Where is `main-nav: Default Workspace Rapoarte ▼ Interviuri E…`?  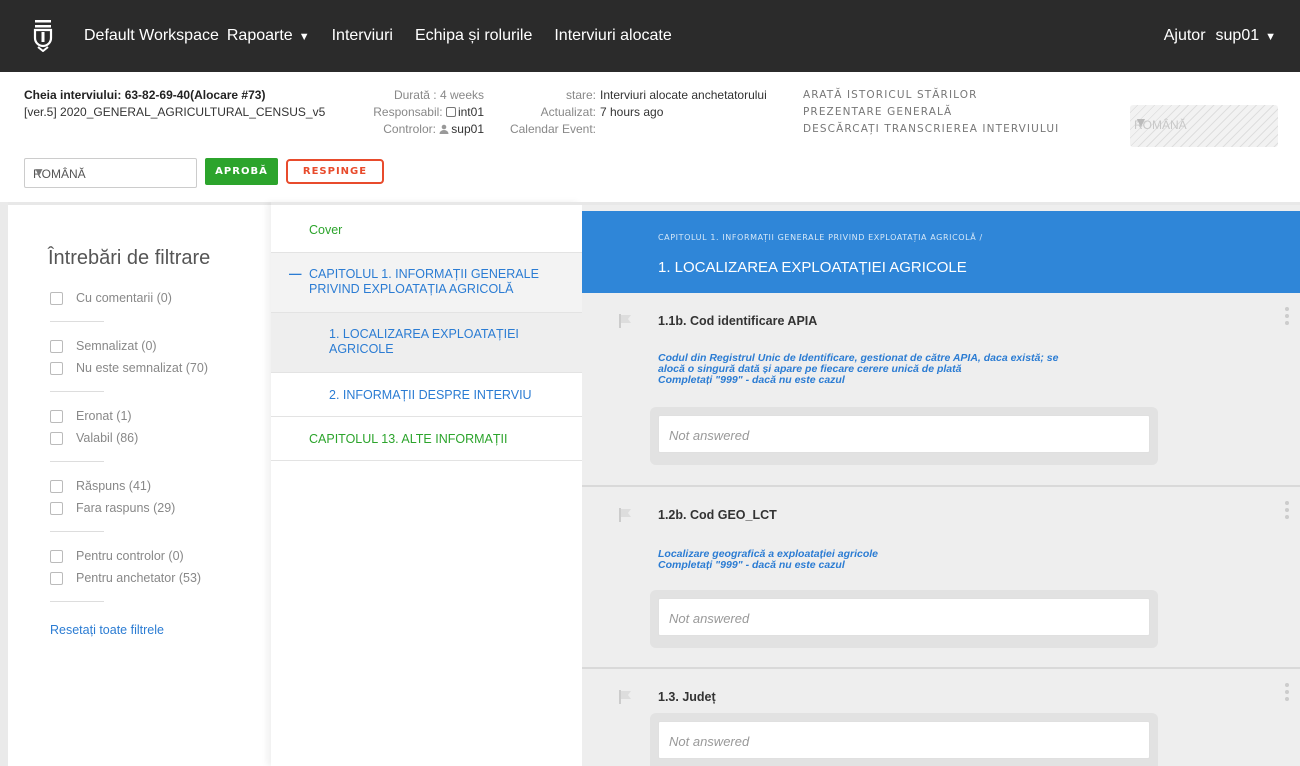 main-nav: Default Workspace Rapoarte ▼ Interviuri E… is located at coordinates (389, 36).